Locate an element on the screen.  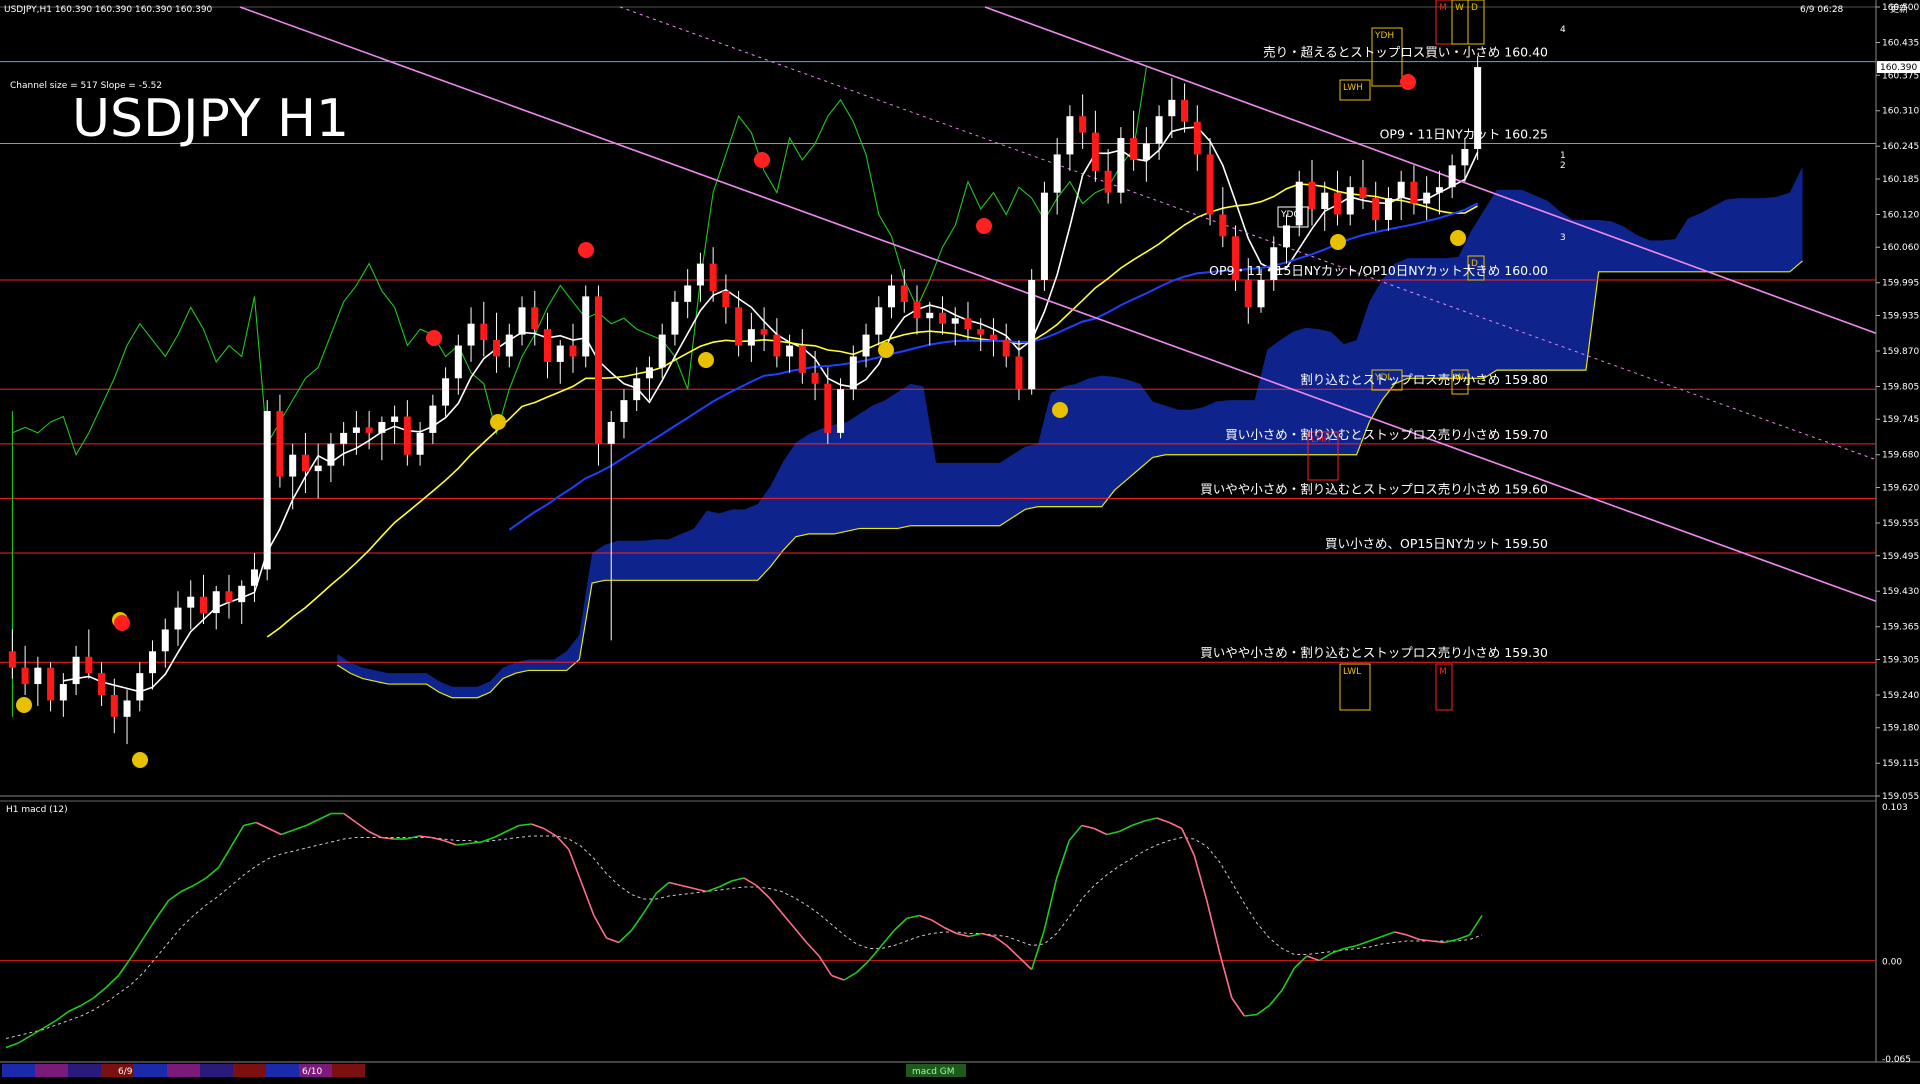
chart-title: USDJPY H1 is located at coordinates (210, 119).